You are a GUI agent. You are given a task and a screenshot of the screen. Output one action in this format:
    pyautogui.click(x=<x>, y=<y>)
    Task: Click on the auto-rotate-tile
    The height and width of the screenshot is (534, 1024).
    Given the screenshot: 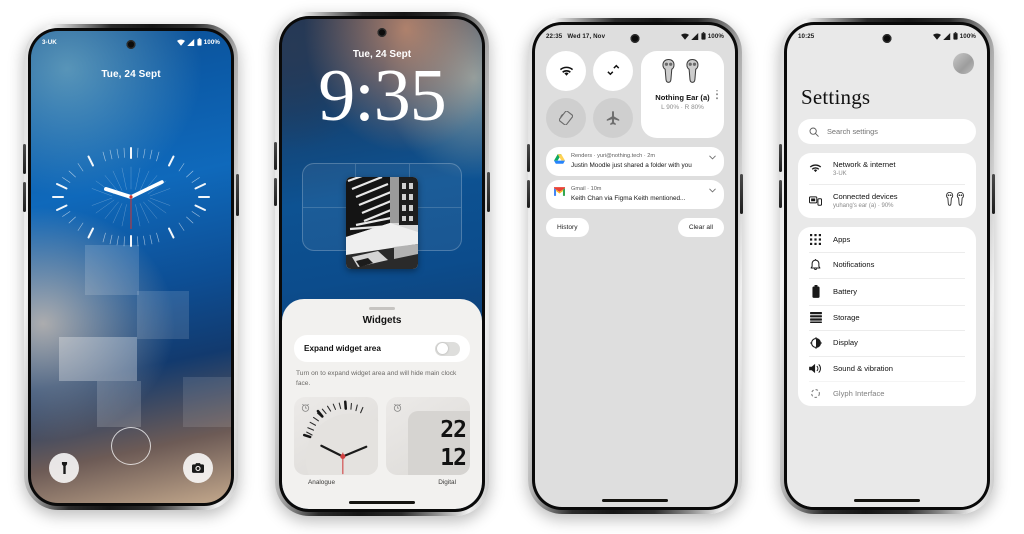 What is the action you would take?
    pyautogui.click(x=566, y=118)
    